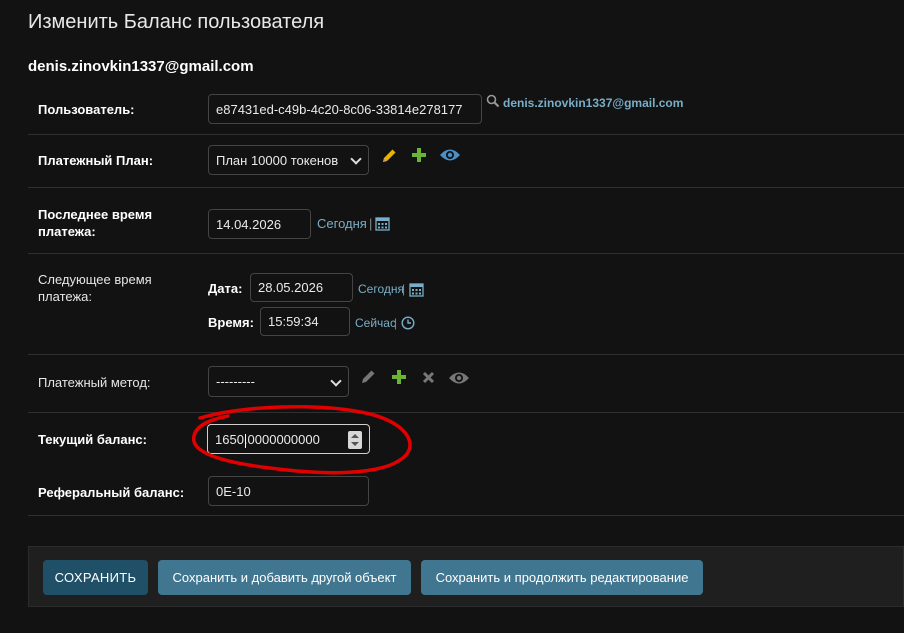  I want to click on plan-selected-value: План 10000 токенов, so click(277, 160).